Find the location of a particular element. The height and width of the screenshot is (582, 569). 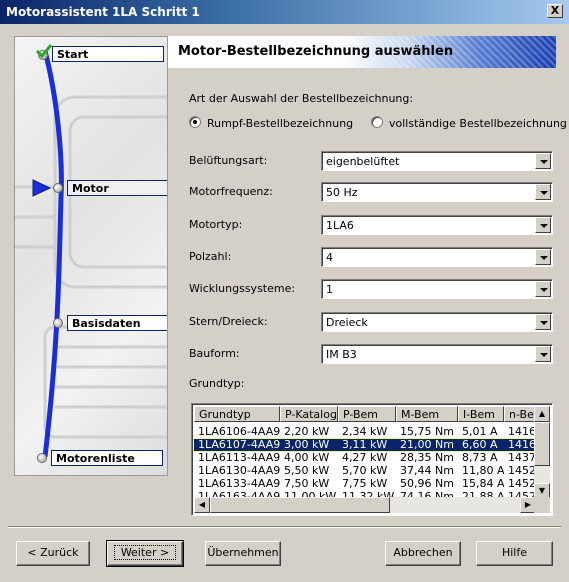

table-cell: 1416 is located at coordinates (522, 432).